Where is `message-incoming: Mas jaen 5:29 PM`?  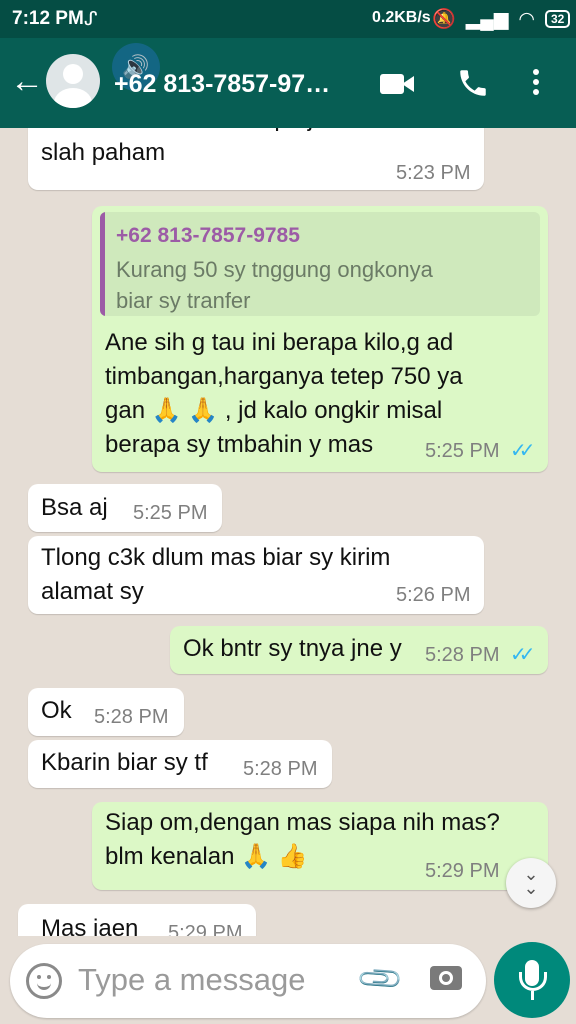
message-incoming: Mas jaen 5:29 PM is located at coordinates (137, 920).